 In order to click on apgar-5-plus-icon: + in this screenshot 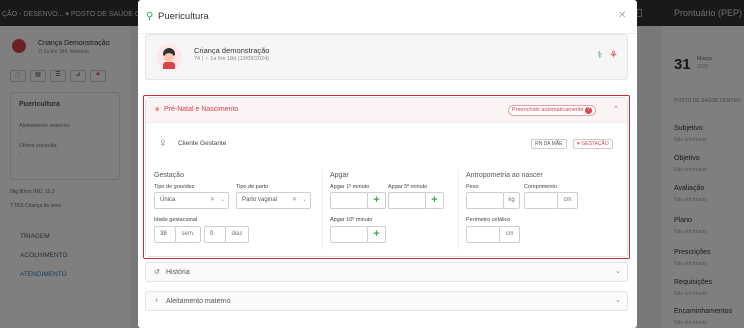, I will do `click(434, 200)`.